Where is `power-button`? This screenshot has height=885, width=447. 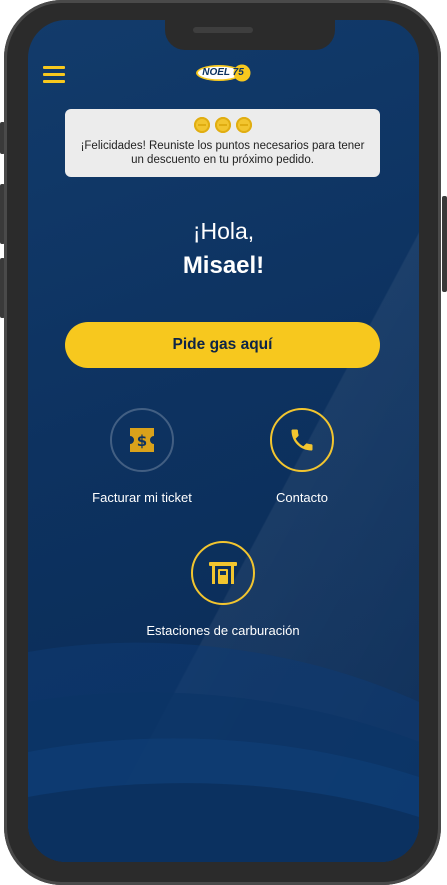 power-button is located at coordinates (444, 244).